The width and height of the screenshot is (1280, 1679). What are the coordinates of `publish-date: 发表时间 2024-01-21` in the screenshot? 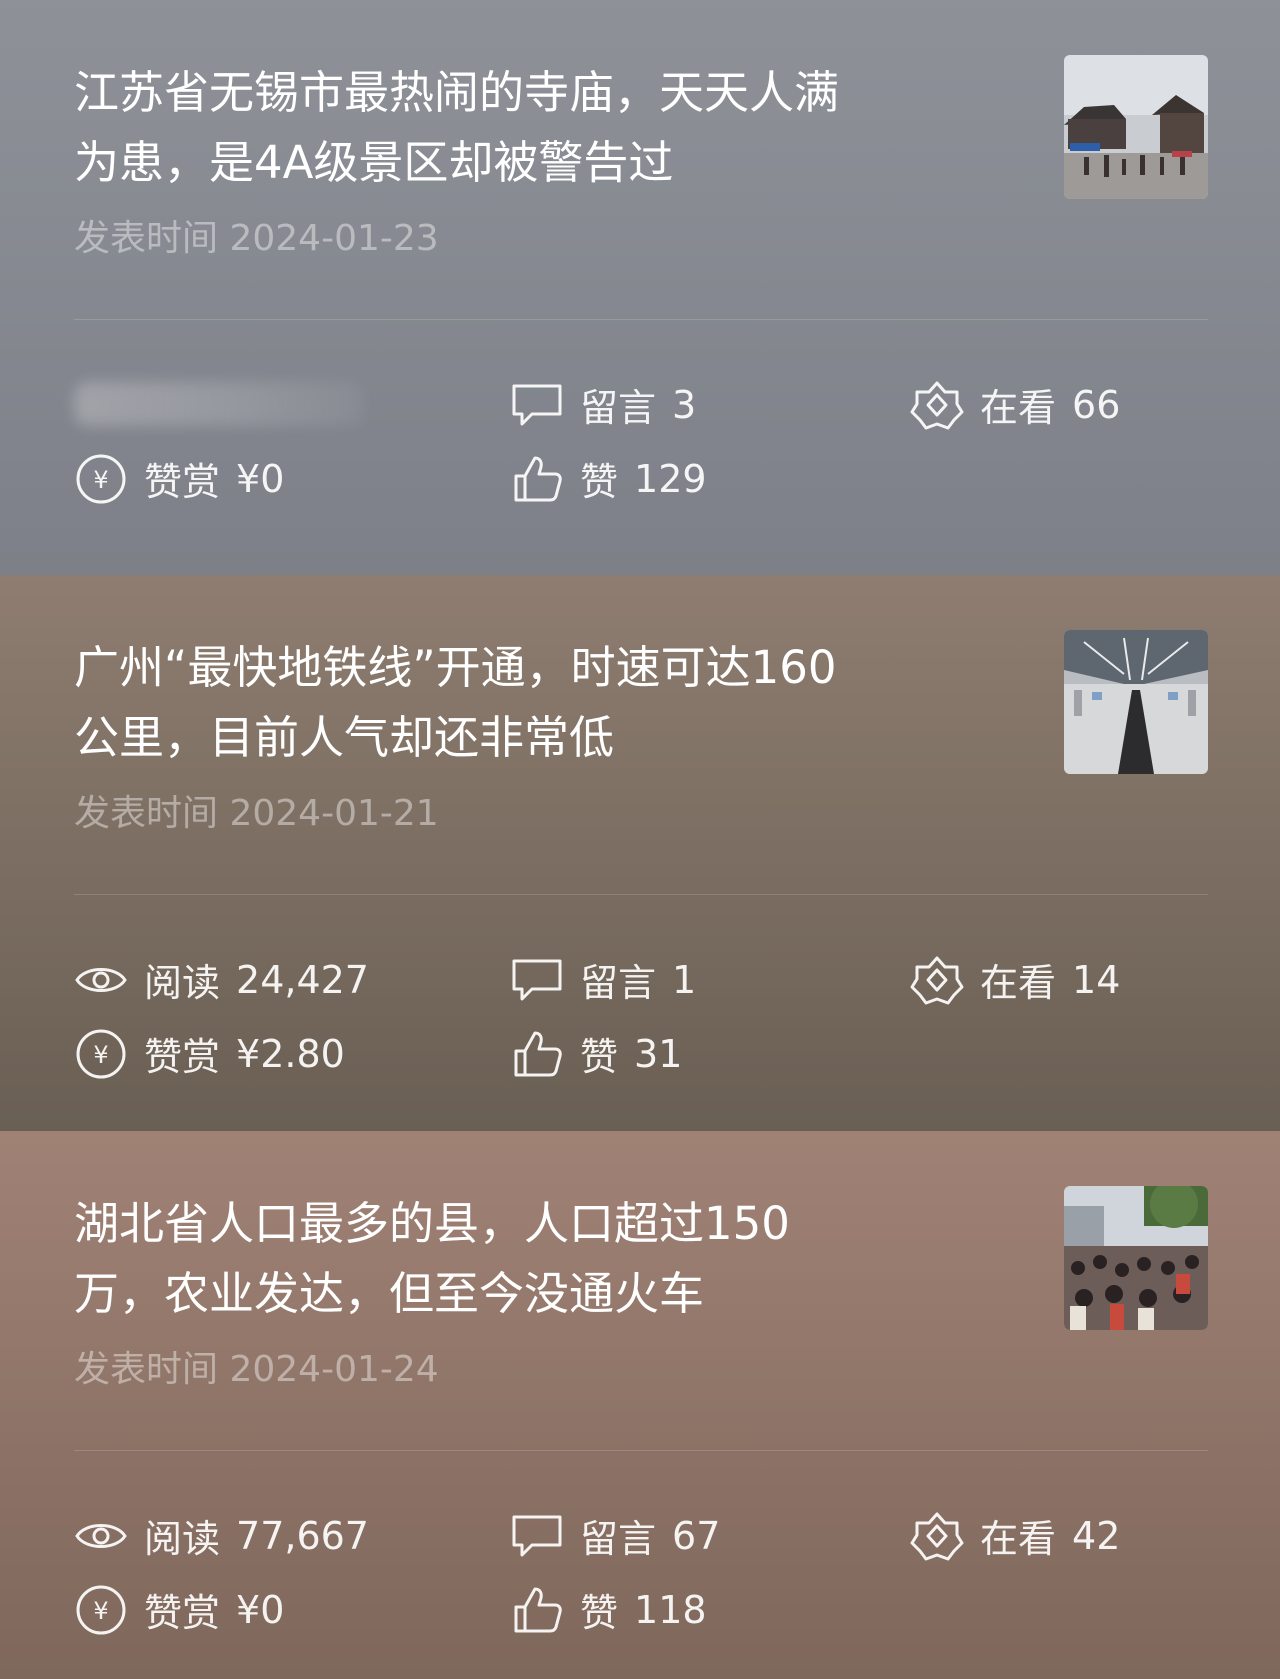 It's located at (256, 810).